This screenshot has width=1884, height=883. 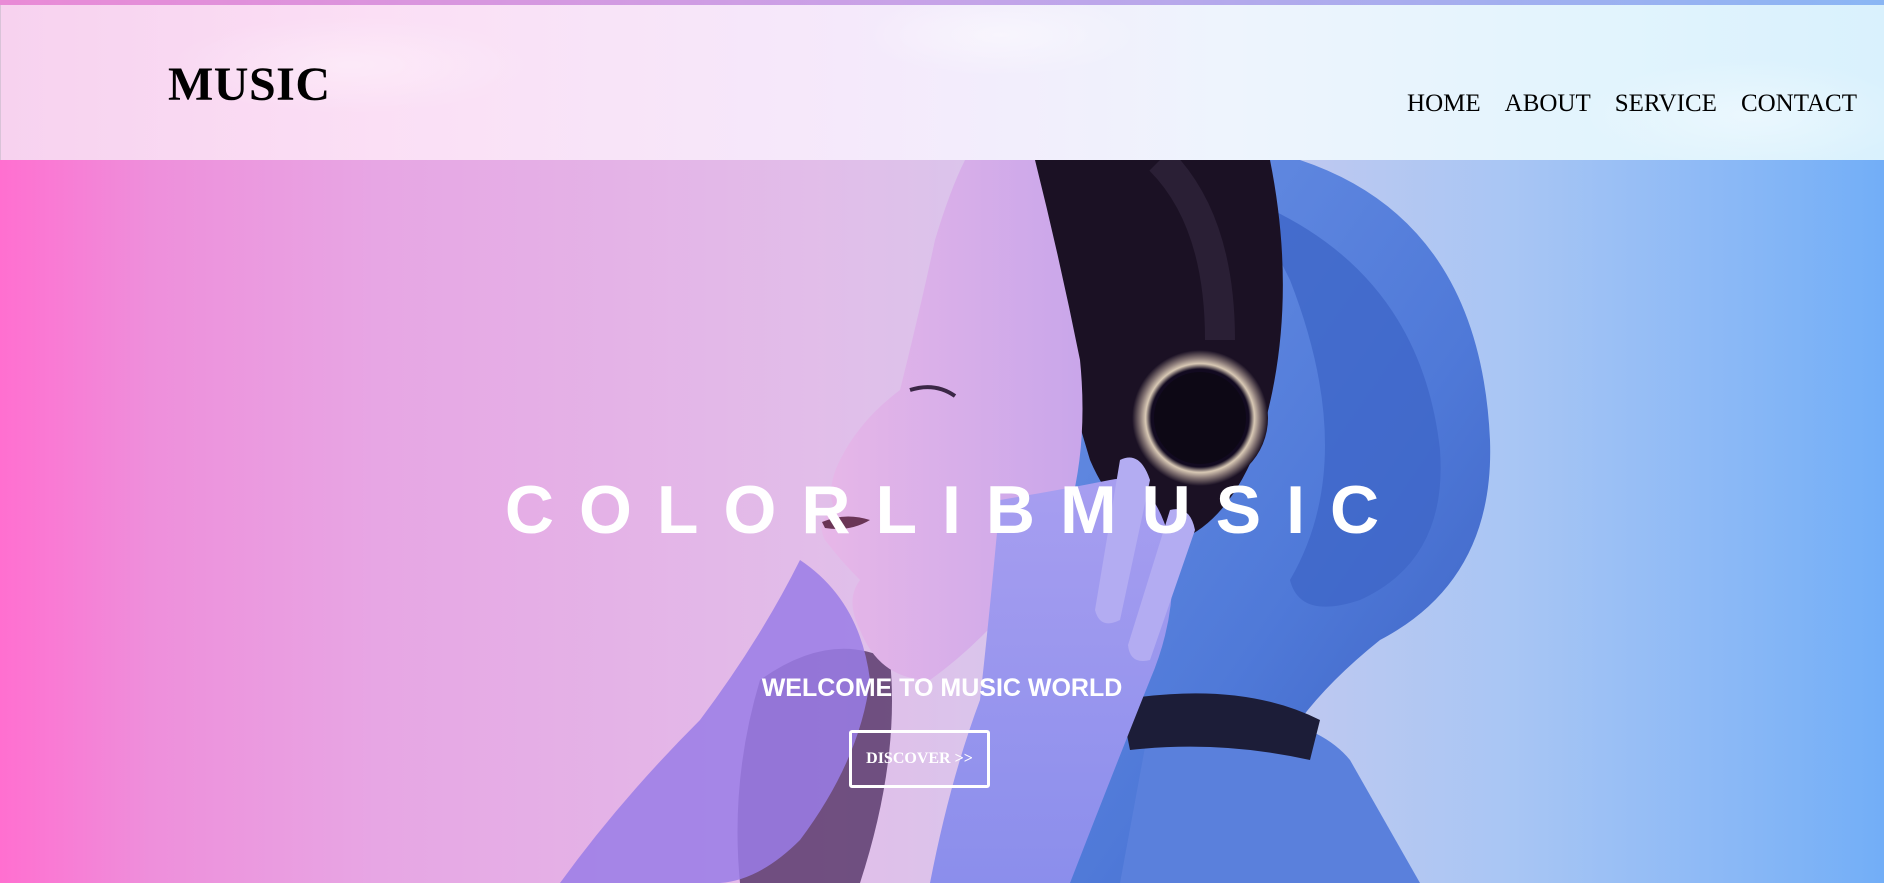 What do you see at coordinates (1799, 104) in the screenshot?
I see `nav-contact-link: CONTACT` at bounding box center [1799, 104].